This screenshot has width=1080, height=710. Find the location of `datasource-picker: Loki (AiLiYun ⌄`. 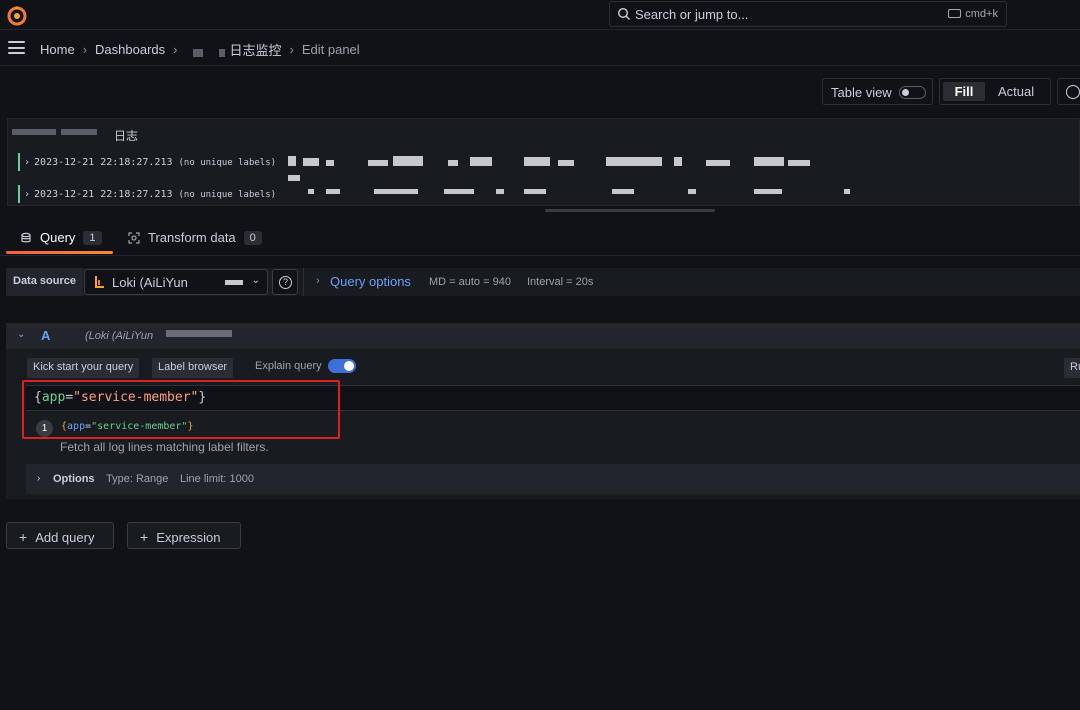

datasource-picker: Loki (AiLiYun ⌄ is located at coordinates (176, 282).